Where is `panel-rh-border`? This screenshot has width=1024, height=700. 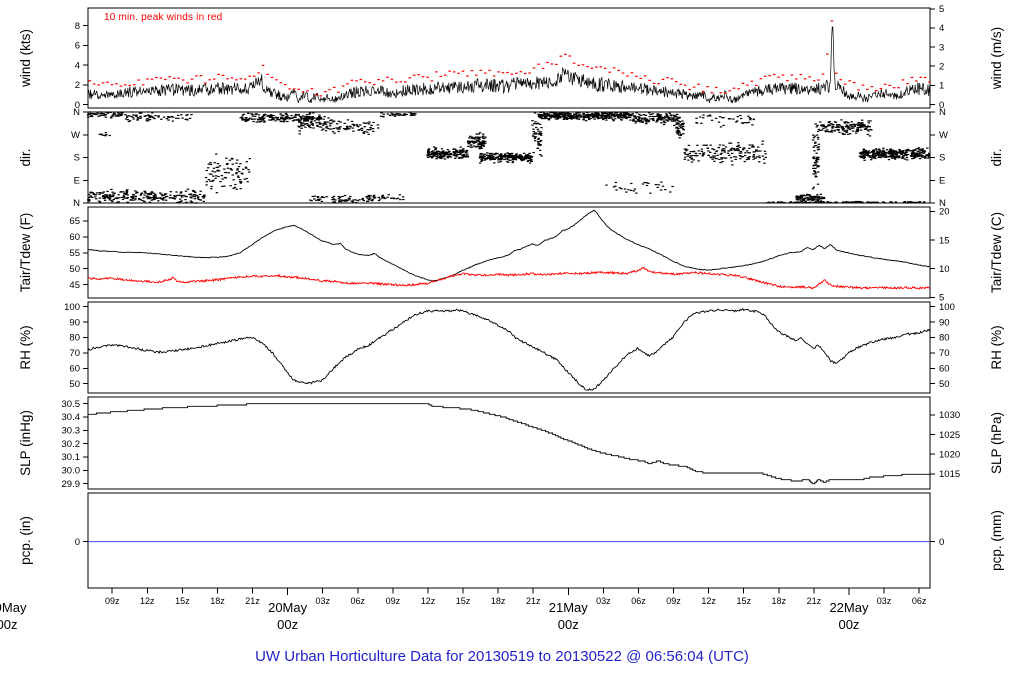 panel-rh-border is located at coordinates (509, 347).